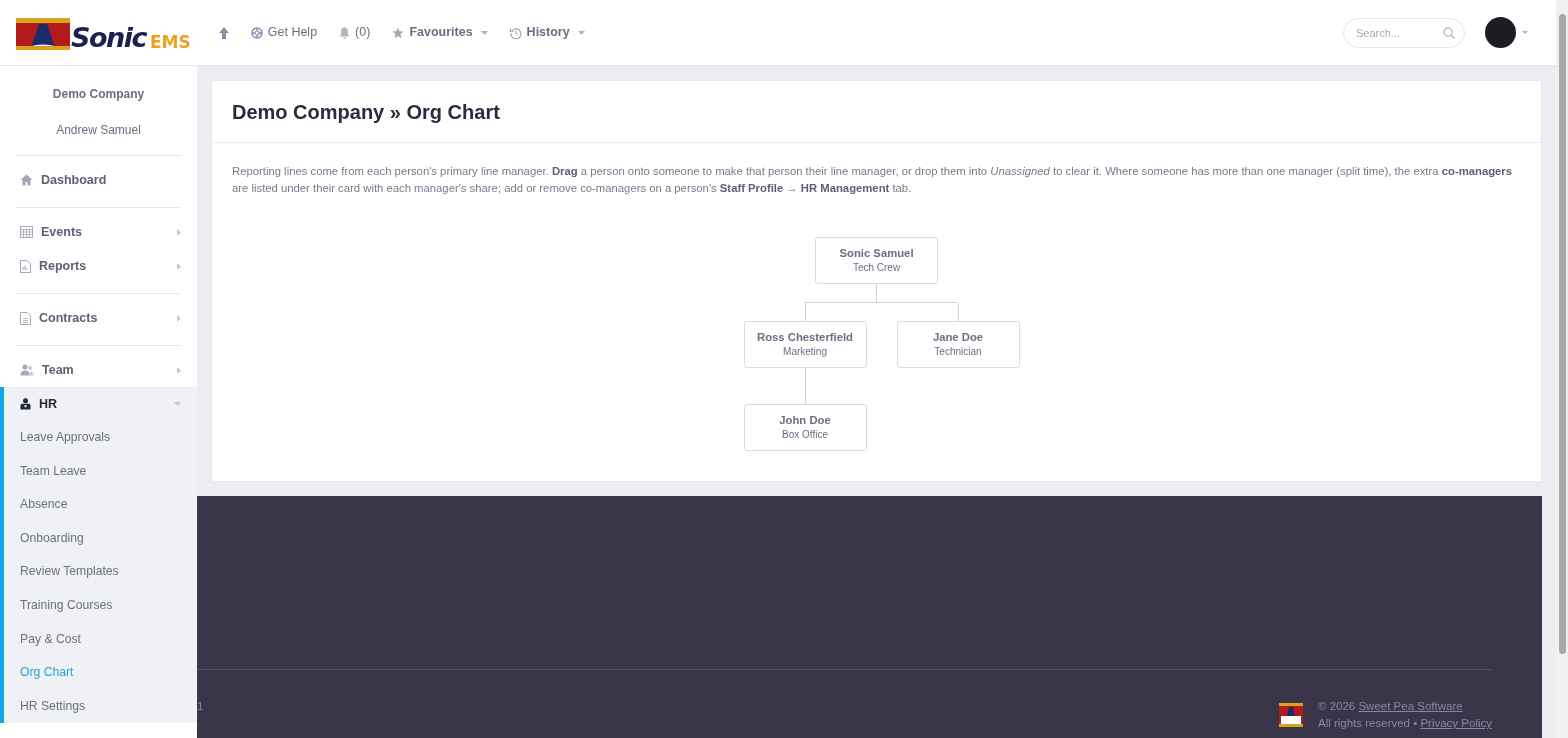  I want to click on person-card: Jane Doe Technician, so click(958, 344).